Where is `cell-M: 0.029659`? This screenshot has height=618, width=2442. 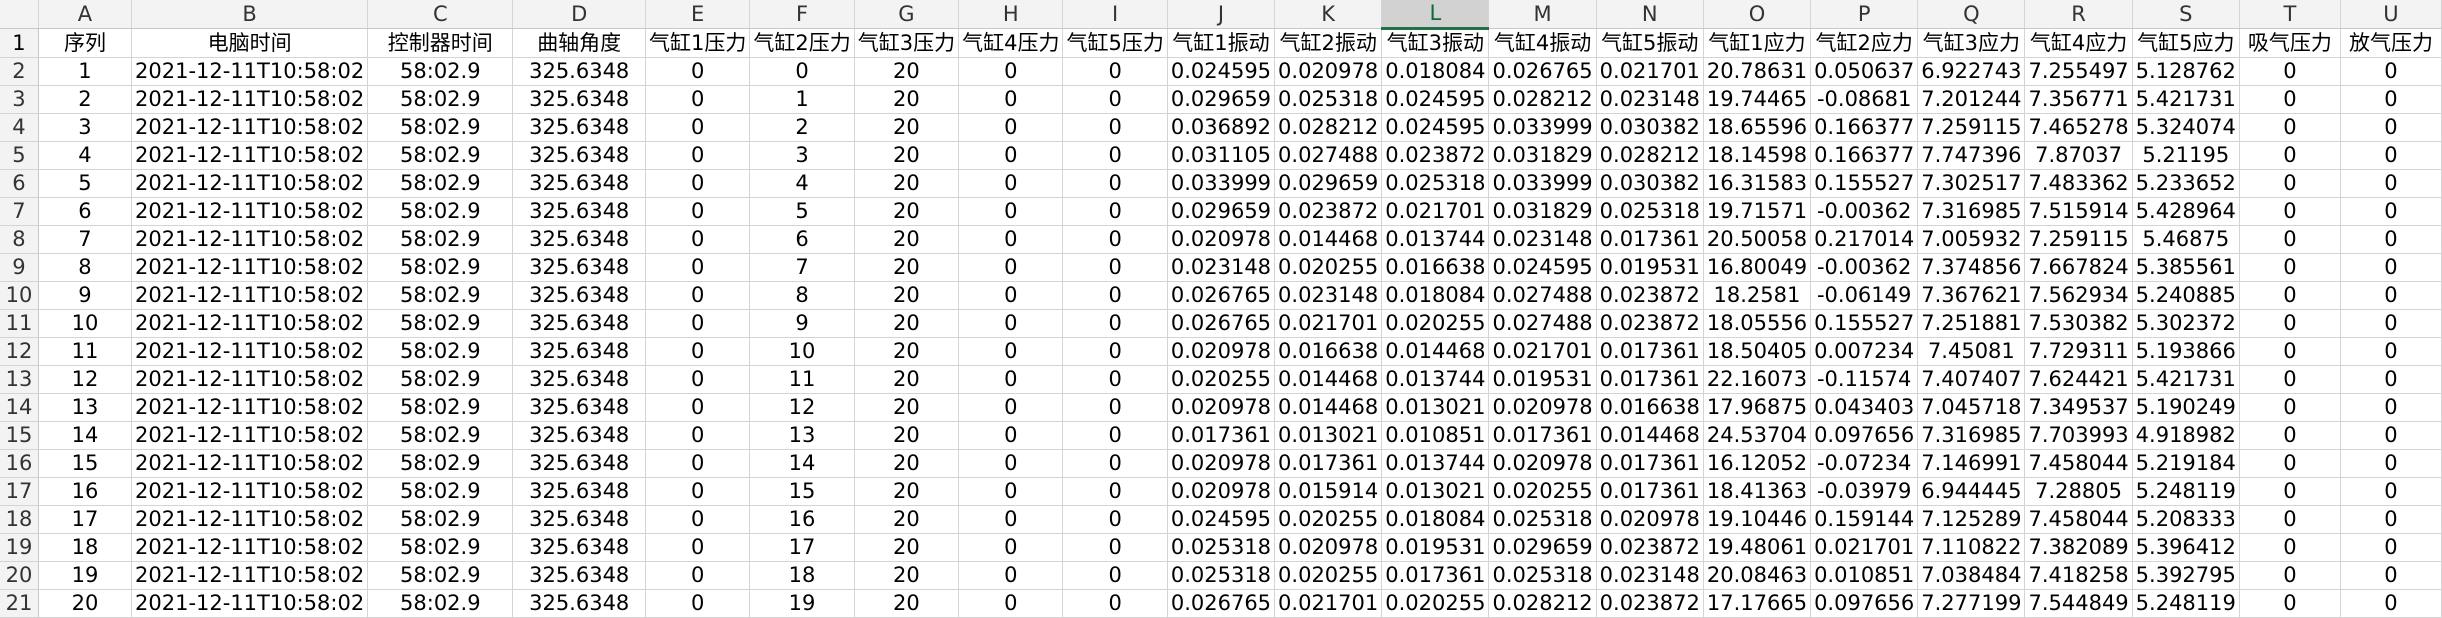
cell-M: 0.029659 is located at coordinates (1542, 547).